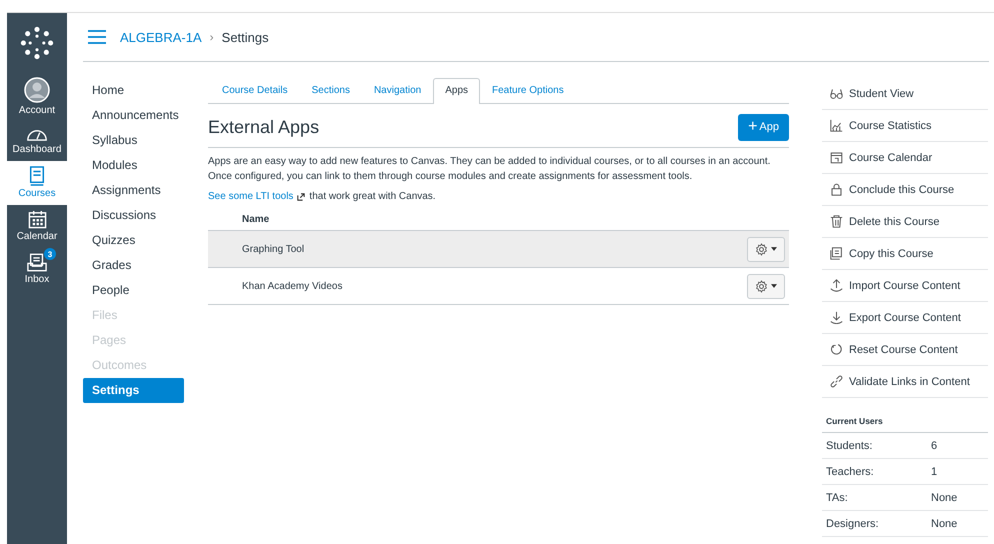 The image size is (994, 544). I want to click on menu-icon, so click(97, 37).